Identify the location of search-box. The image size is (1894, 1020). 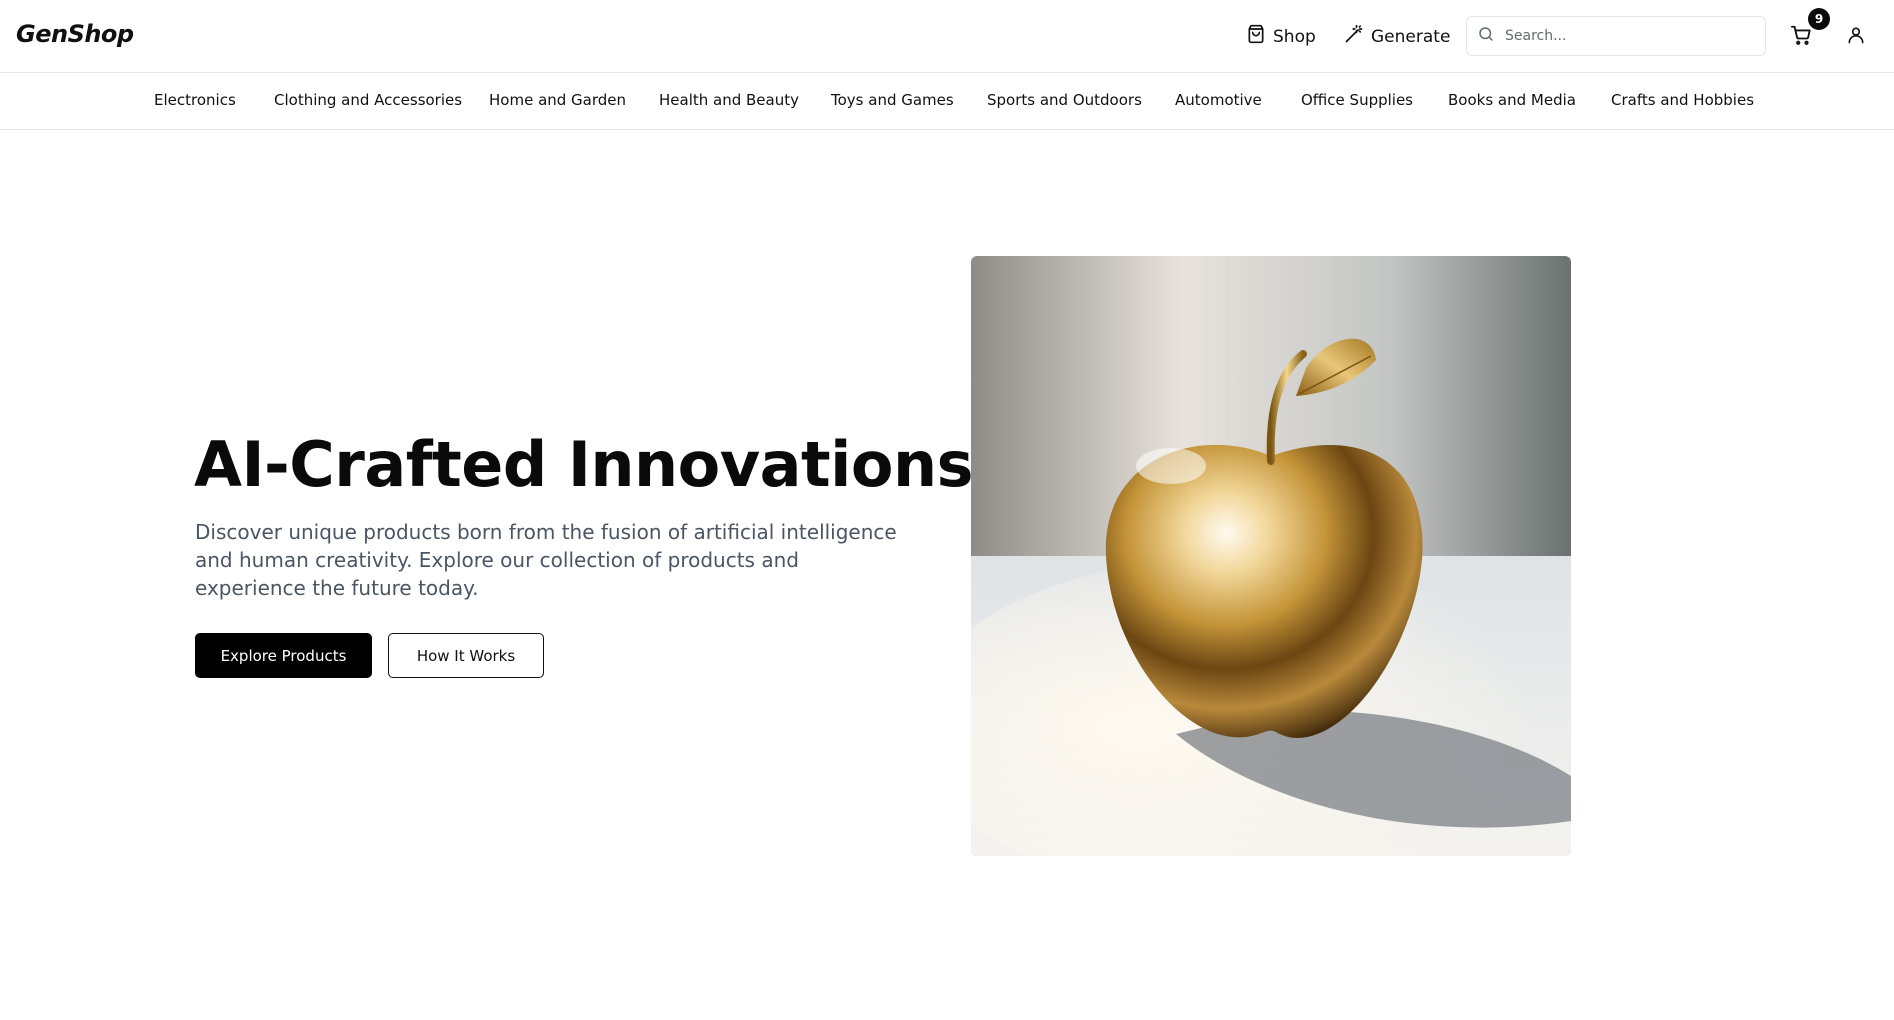
(1616, 36).